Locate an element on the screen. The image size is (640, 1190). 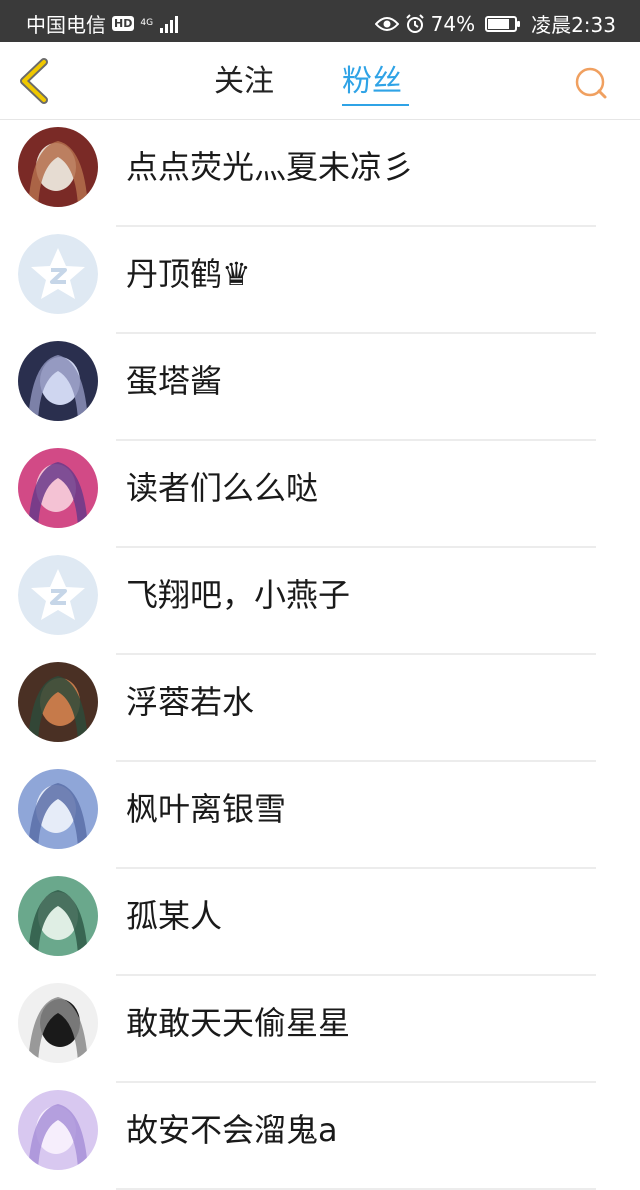
status-left: 中国电信 HD 4G is located at coordinates (102, 23).